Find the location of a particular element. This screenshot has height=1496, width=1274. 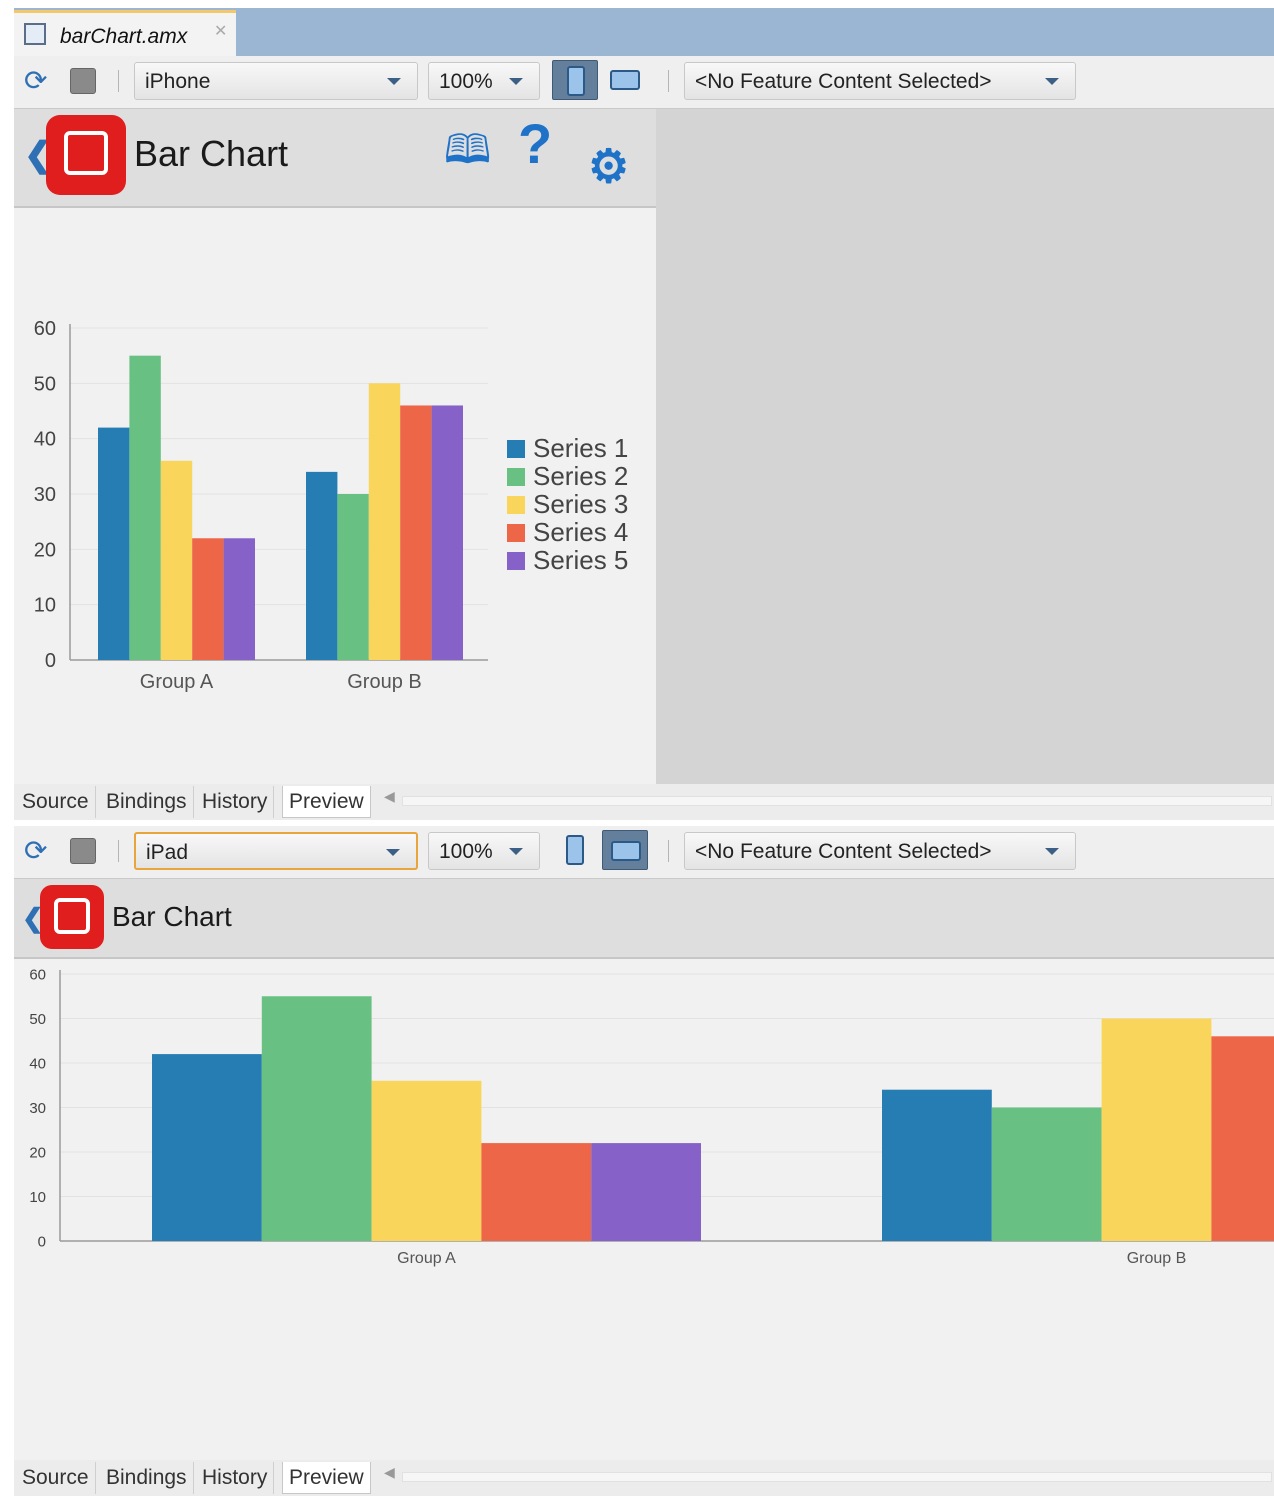

y-tick-label: 50 is located at coordinates (45, 384).